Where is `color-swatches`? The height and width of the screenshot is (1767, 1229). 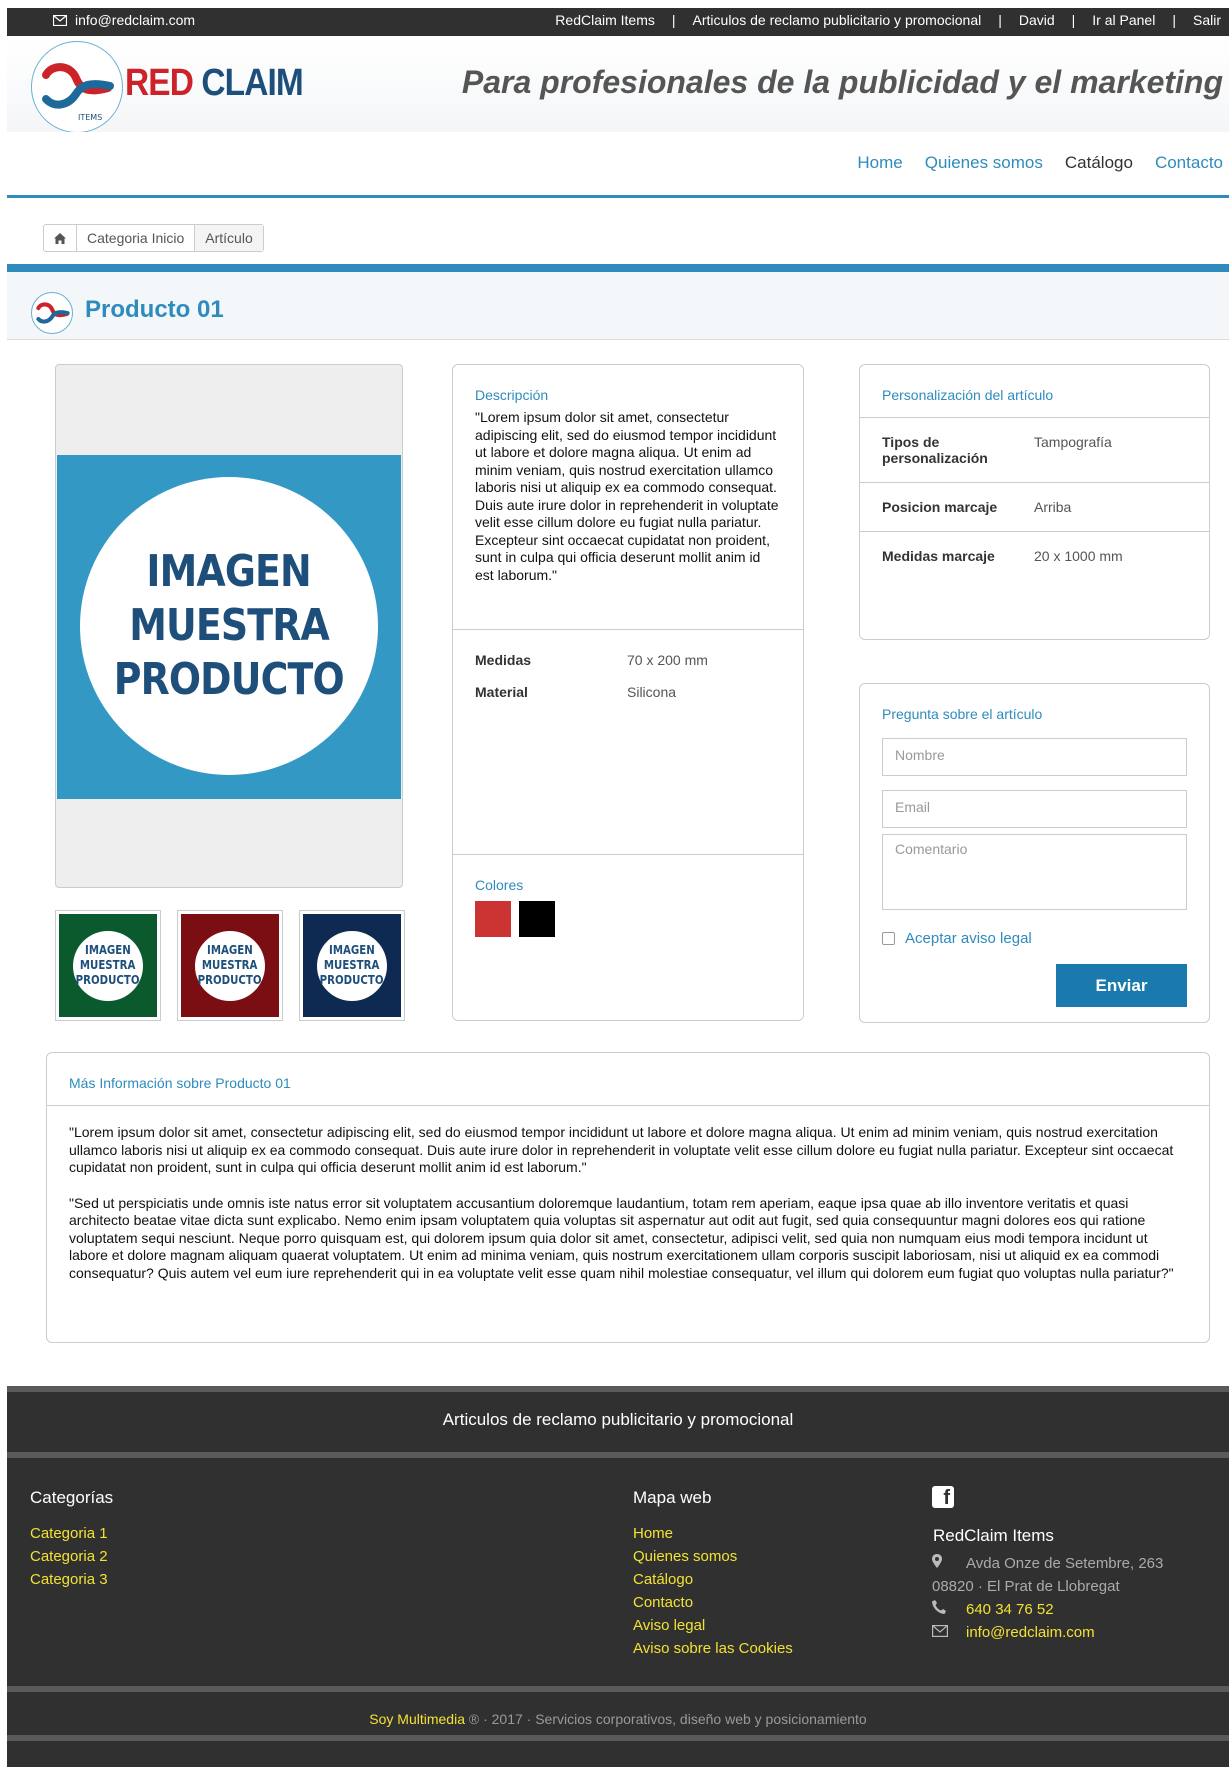
color-swatches is located at coordinates (628, 919).